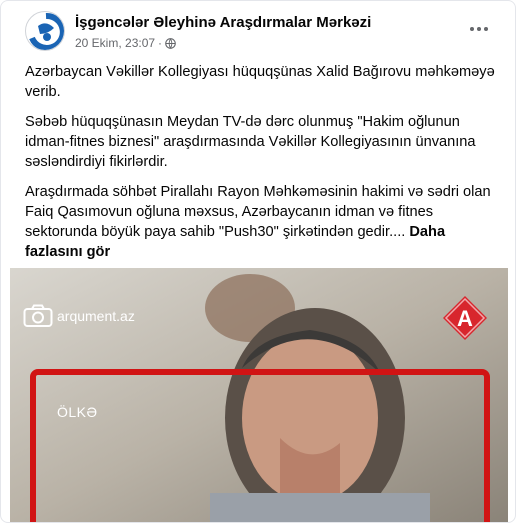  I want to click on post-meta: 20 Ekim, 23:07 ·, so click(125, 43).